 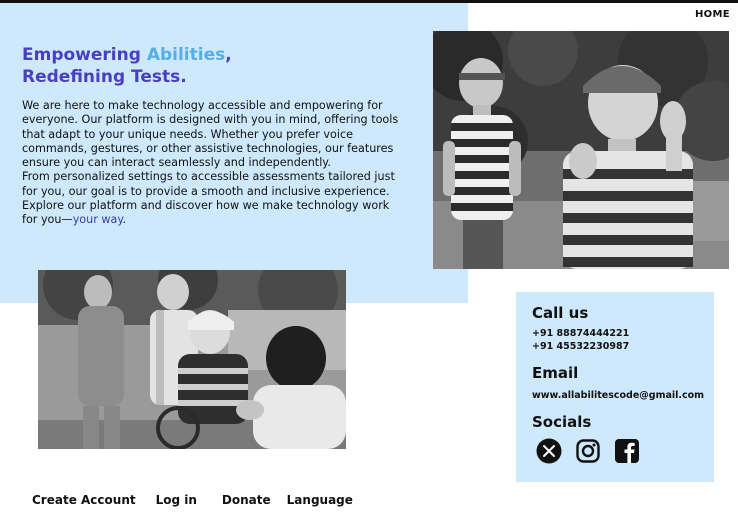 What do you see at coordinates (580, 346) in the screenshot?
I see `phone-number-2: +91 45532230987` at bounding box center [580, 346].